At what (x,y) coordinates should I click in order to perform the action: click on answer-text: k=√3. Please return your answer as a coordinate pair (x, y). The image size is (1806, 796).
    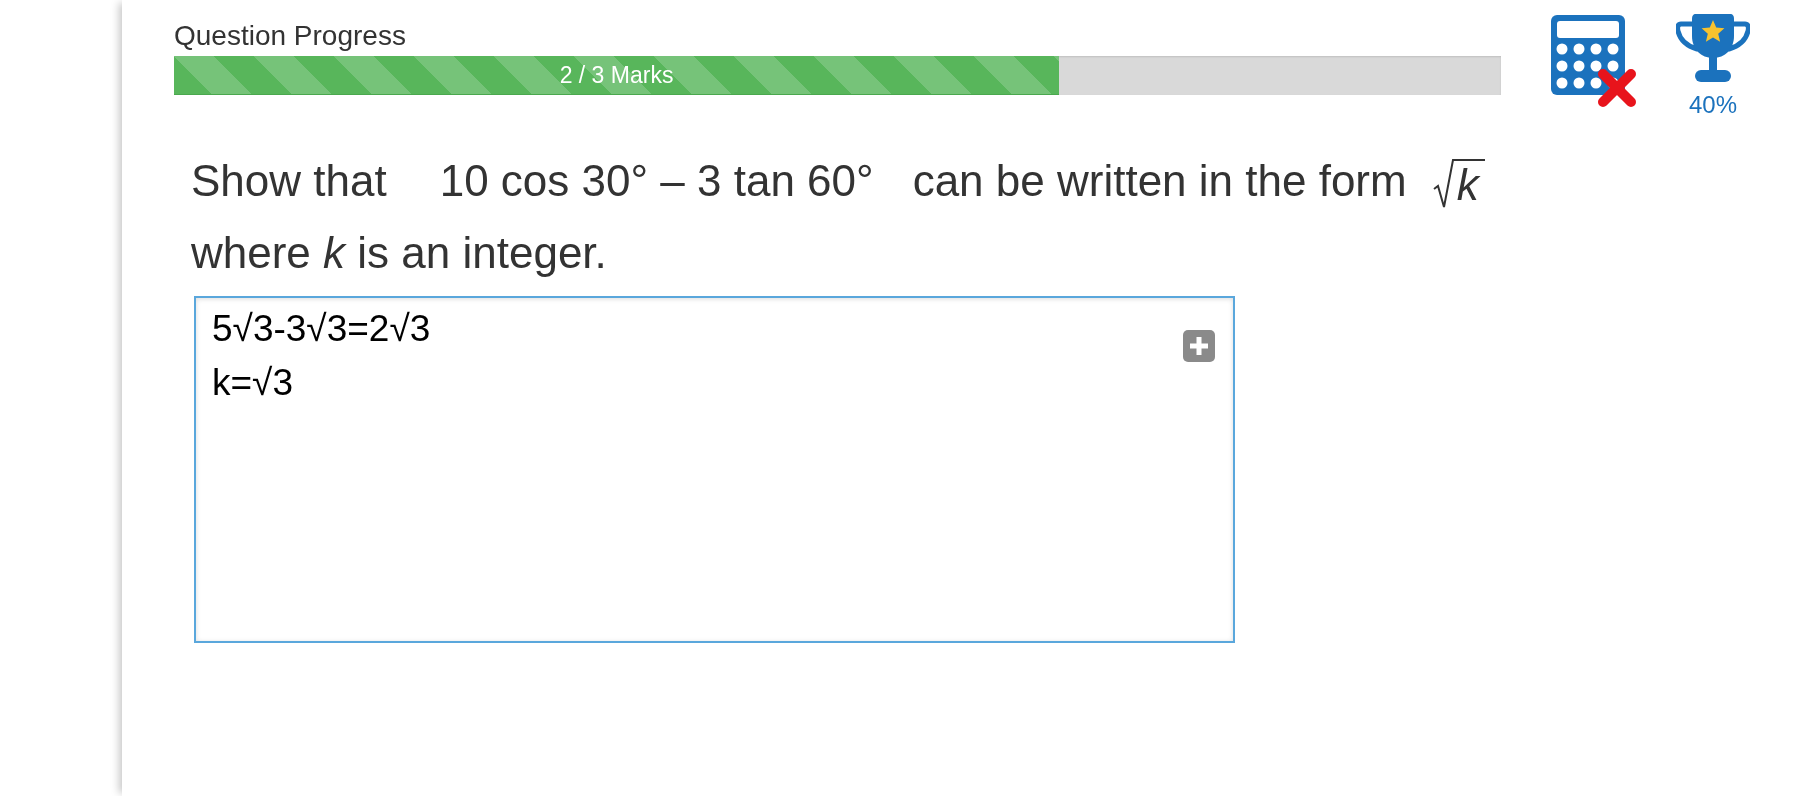
    Looking at the image, I should click on (252, 383).